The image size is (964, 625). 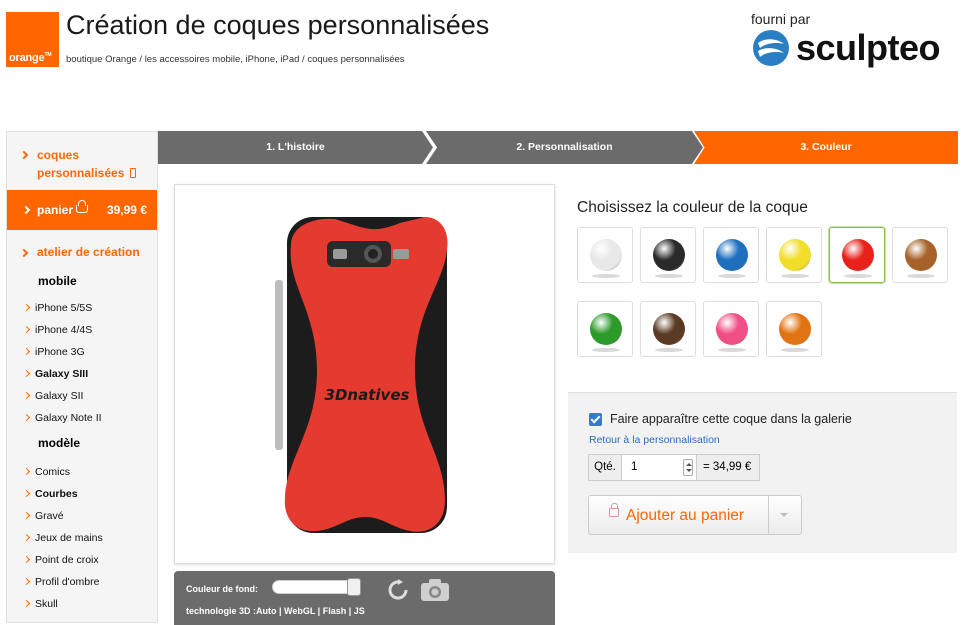 I want to click on sidebar-cart: panier 39,99 €, so click(x=82, y=210).